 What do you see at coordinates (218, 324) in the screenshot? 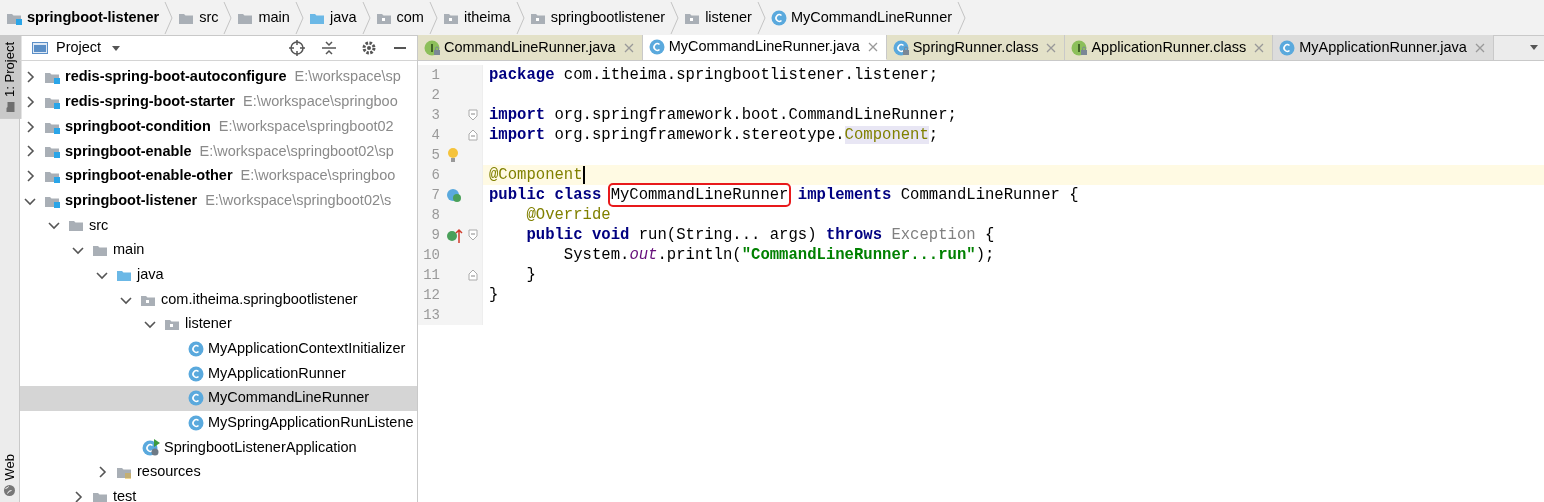
I see `tree-item: listener` at bounding box center [218, 324].